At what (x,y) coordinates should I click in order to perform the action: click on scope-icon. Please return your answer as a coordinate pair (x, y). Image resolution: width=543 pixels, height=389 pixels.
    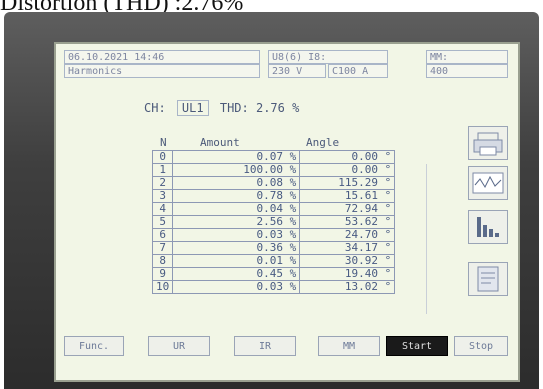
    Looking at the image, I should click on (488, 183).